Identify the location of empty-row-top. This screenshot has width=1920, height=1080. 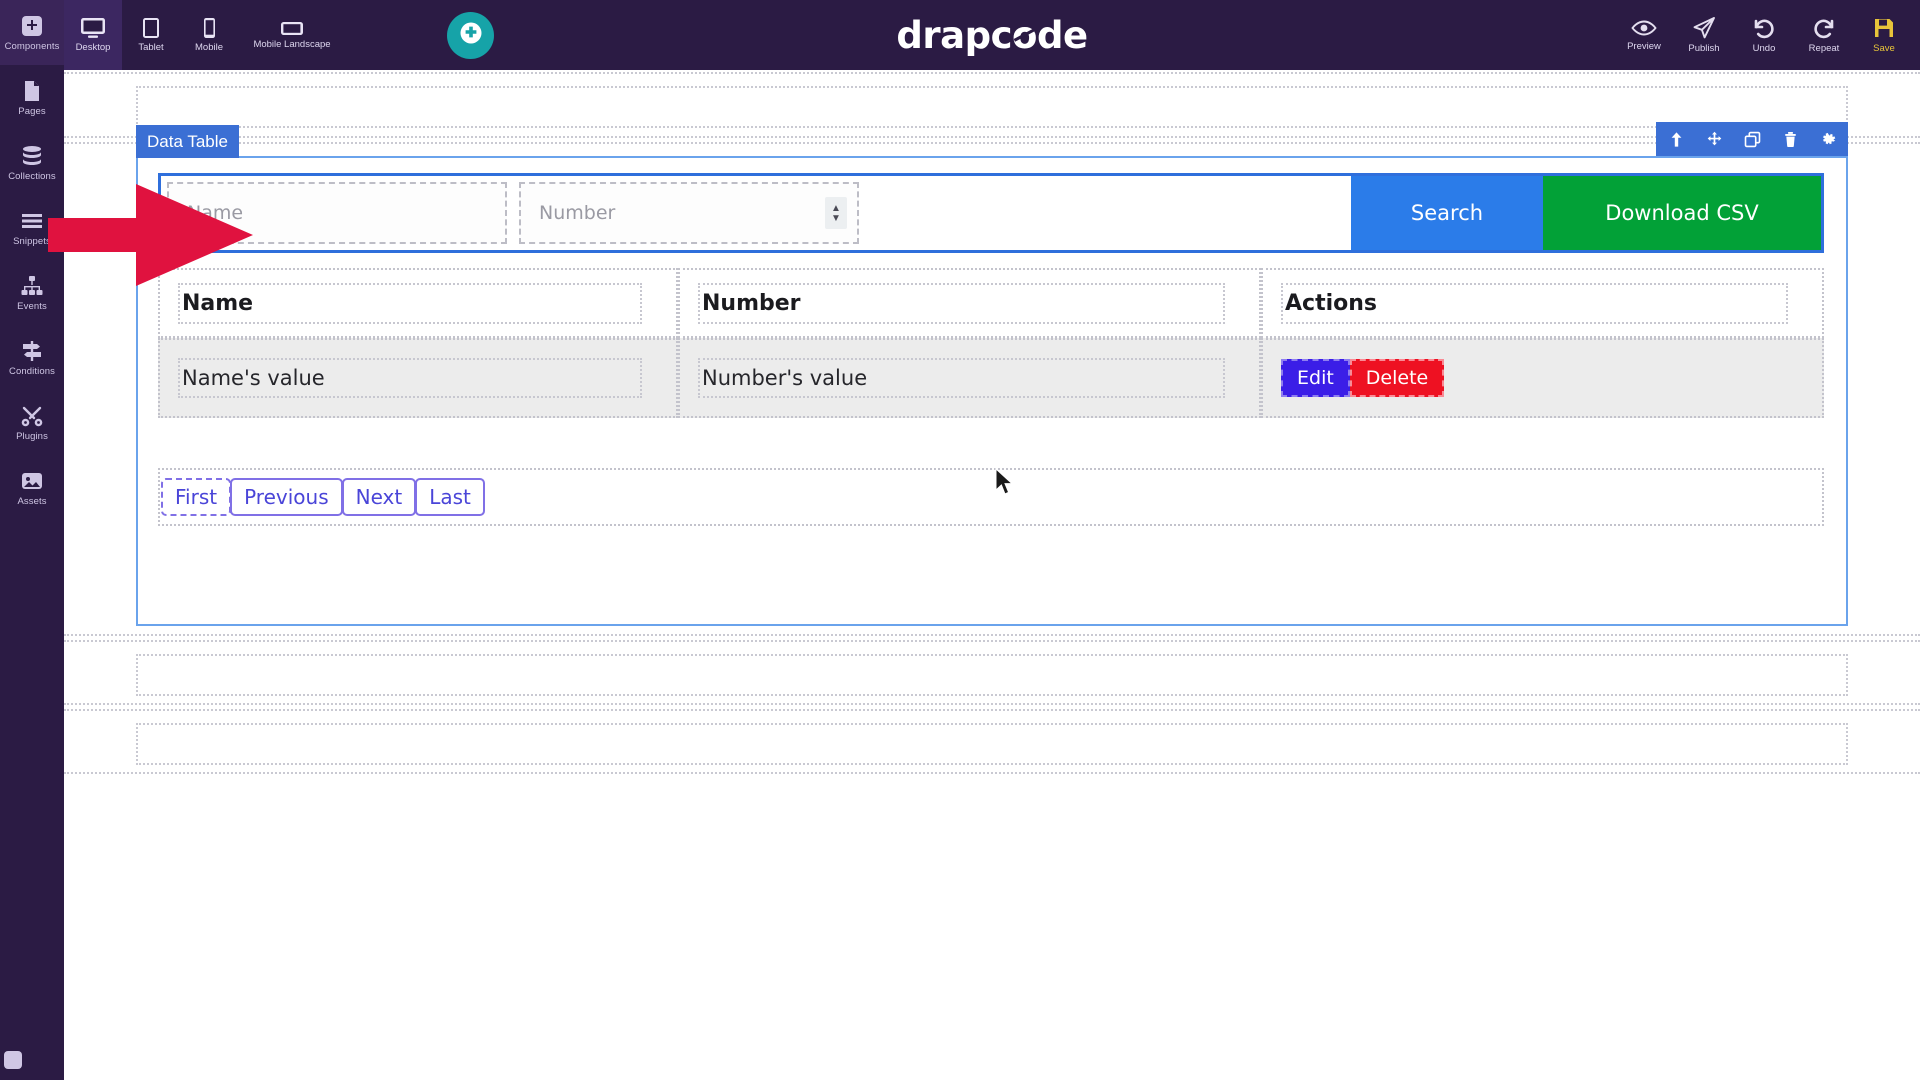
(992, 107).